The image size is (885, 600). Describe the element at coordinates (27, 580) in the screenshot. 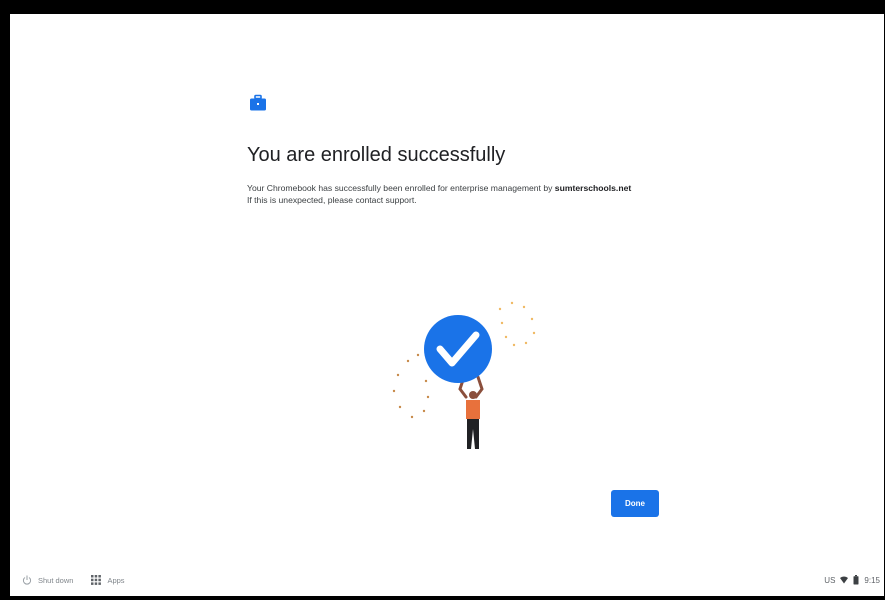

I see `power-icon` at that location.